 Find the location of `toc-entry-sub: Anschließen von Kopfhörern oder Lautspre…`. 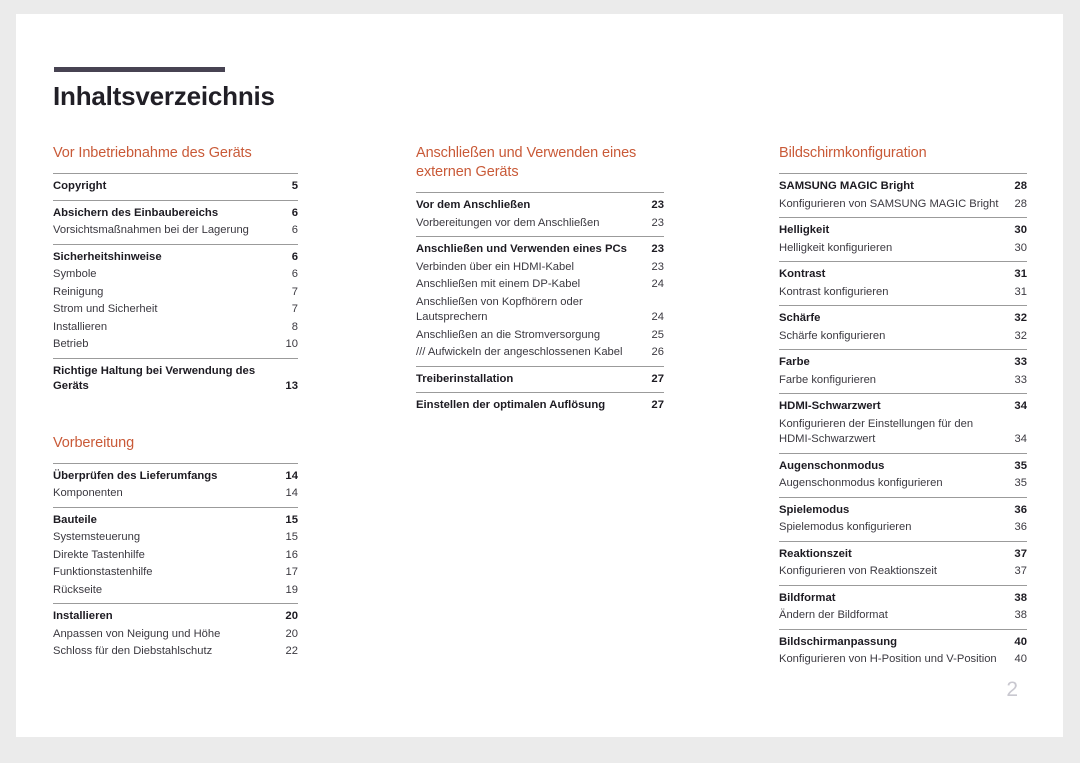

toc-entry-sub: Anschließen von Kopfhörern oder Lautspre… is located at coordinates (540, 310).